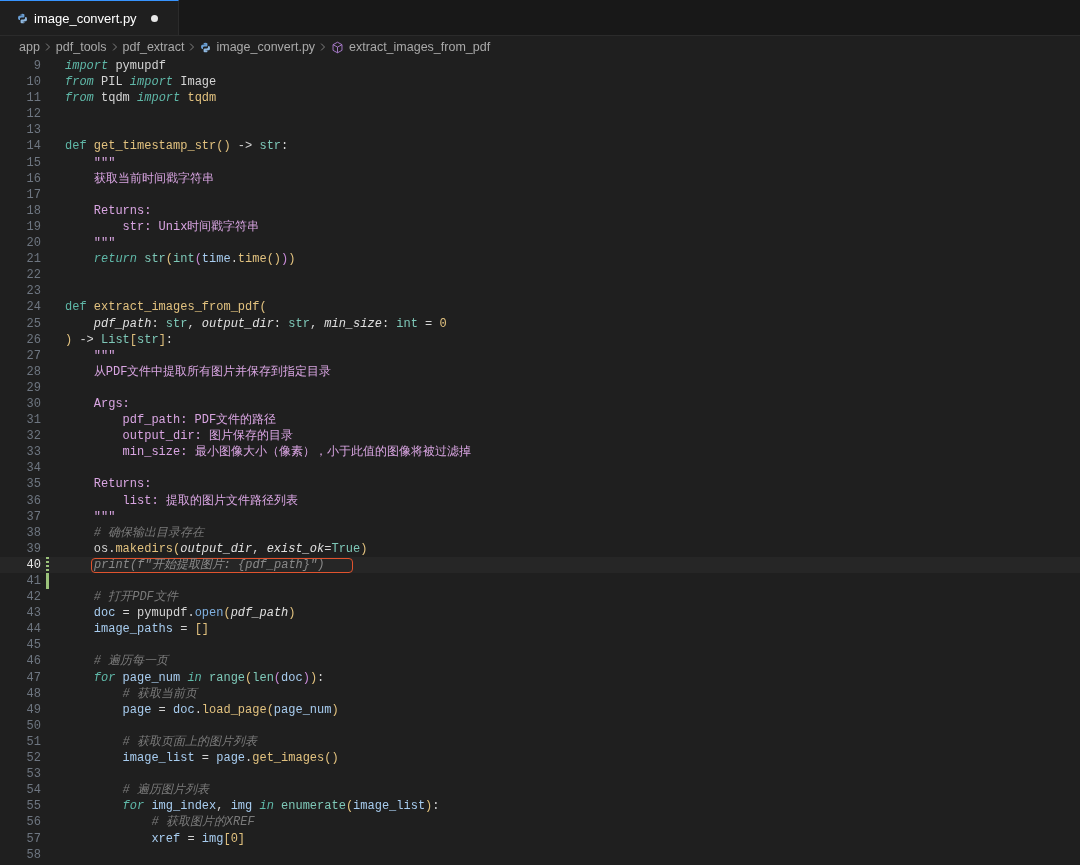  Describe the element at coordinates (33, 162) in the screenshot. I see `line-number: 15` at that location.